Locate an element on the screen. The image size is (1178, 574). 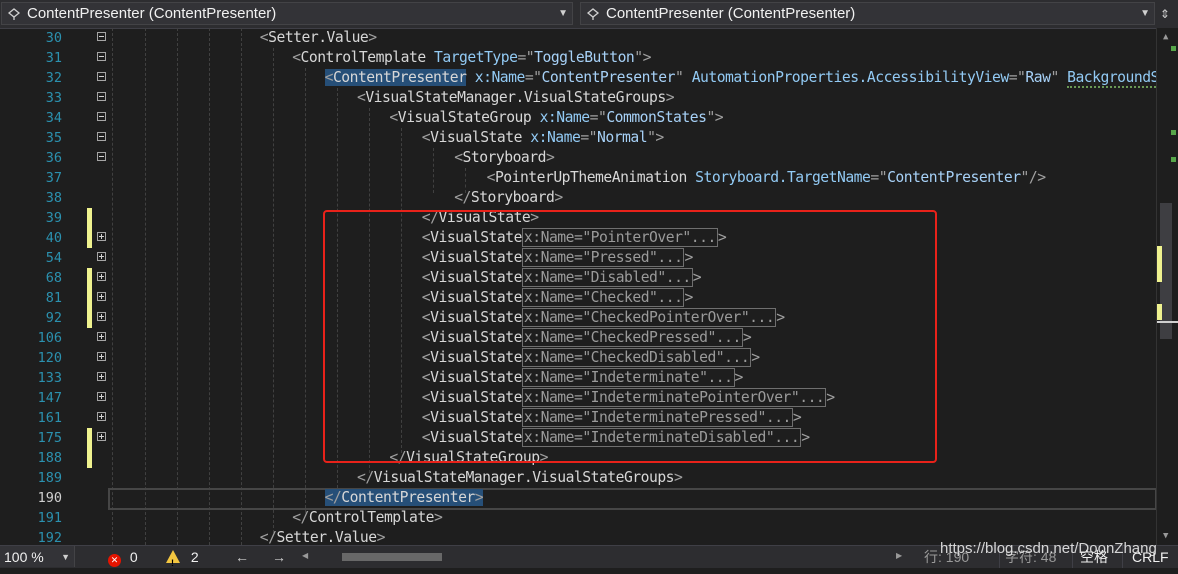
code-text: <VisualState x:Name="Normal"> is located at coordinates (543, 138).